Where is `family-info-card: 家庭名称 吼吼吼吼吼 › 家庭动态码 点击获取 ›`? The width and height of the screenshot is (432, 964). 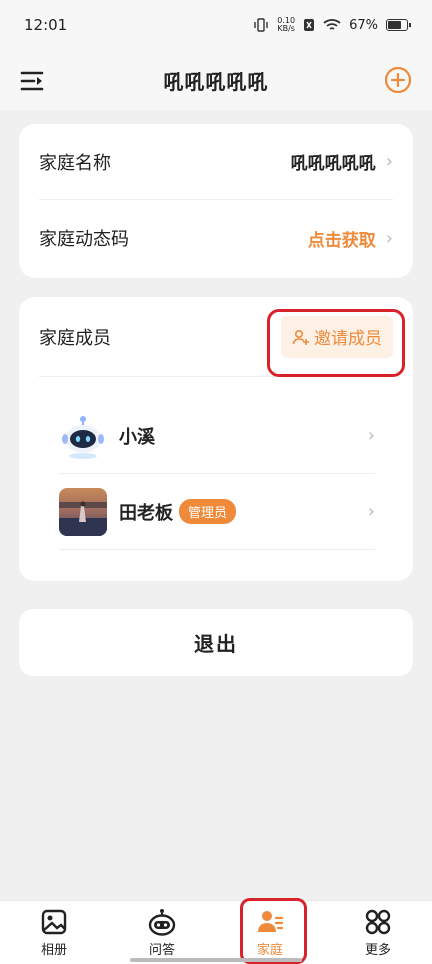 family-info-card: 家庭名称 吼吼吼吼吼 › 家庭动态码 点击获取 › is located at coordinates (216, 201).